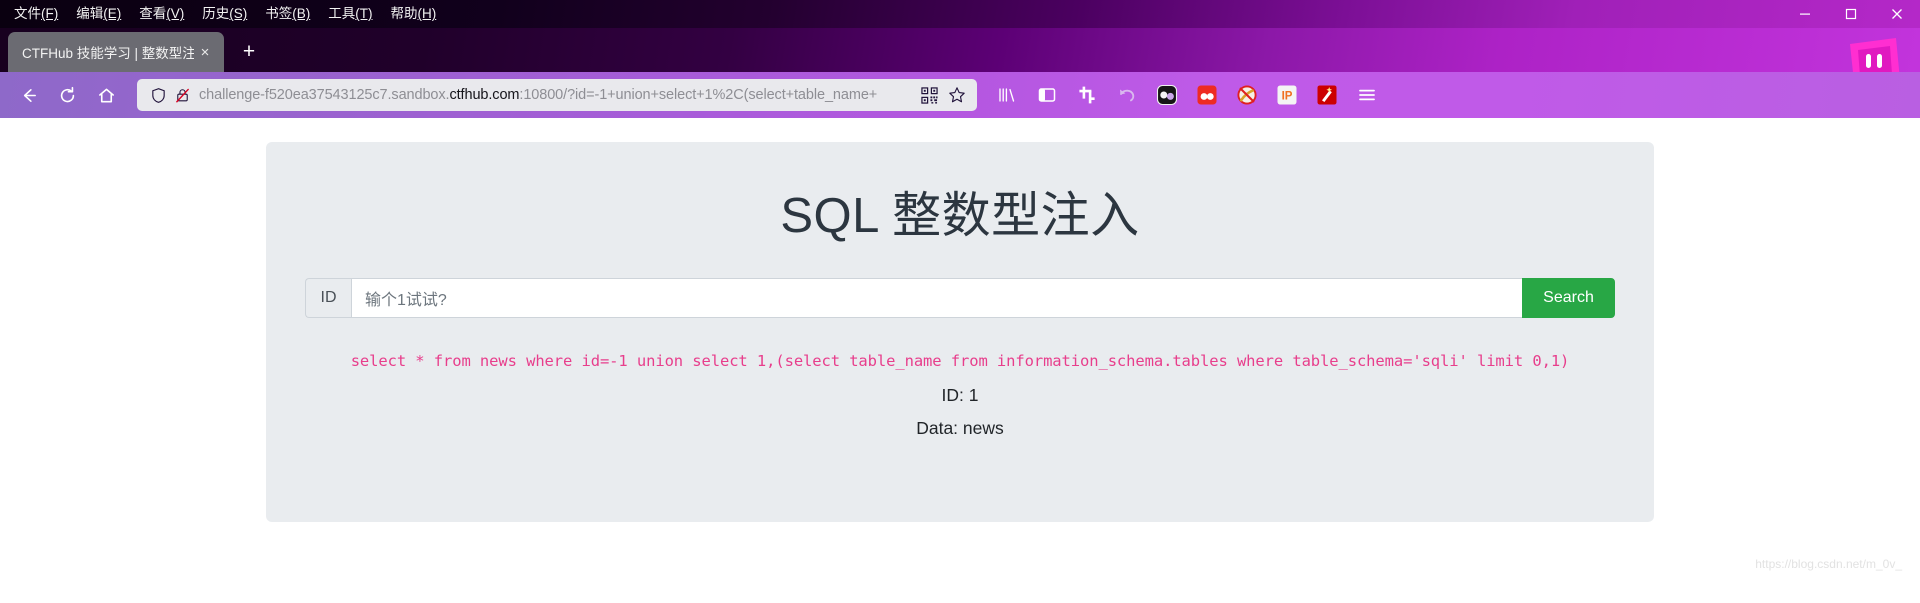  I want to click on dark-reader-icon, so click(1167, 95).